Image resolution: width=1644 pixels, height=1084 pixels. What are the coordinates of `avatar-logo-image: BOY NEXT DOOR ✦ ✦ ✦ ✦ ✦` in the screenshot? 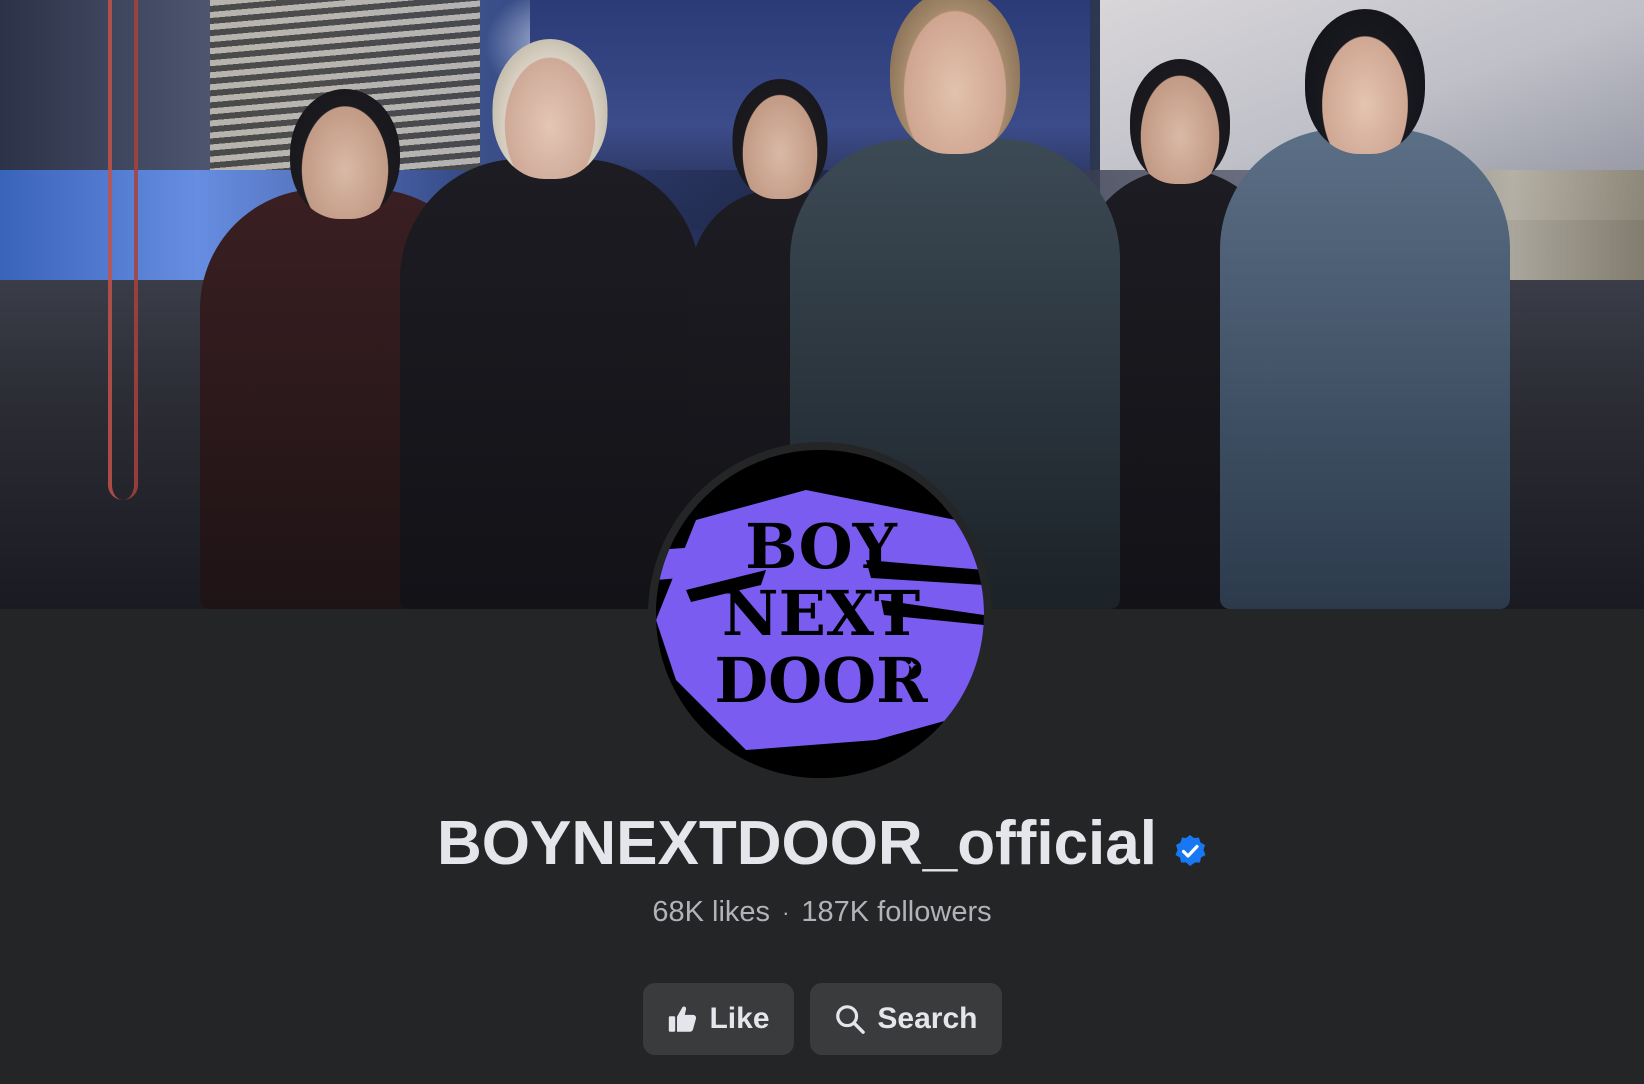 It's located at (820, 614).